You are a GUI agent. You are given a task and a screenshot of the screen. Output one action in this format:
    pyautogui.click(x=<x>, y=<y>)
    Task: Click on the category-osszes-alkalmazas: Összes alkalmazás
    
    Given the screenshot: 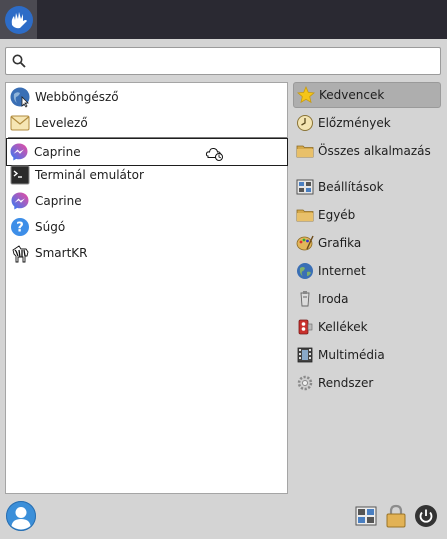 What is the action you would take?
    pyautogui.click(x=367, y=151)
    